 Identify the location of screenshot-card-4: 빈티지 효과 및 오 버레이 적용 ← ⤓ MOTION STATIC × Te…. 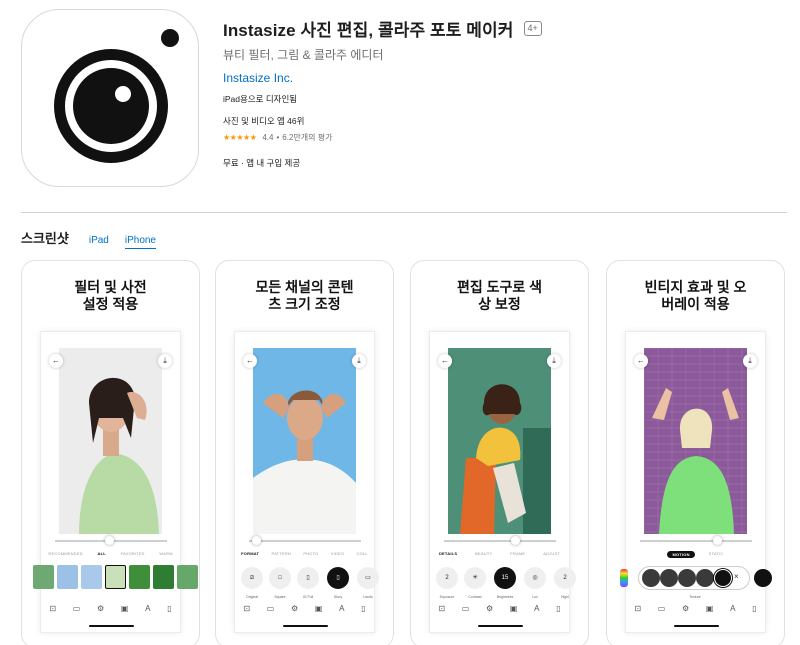
(695, 452).